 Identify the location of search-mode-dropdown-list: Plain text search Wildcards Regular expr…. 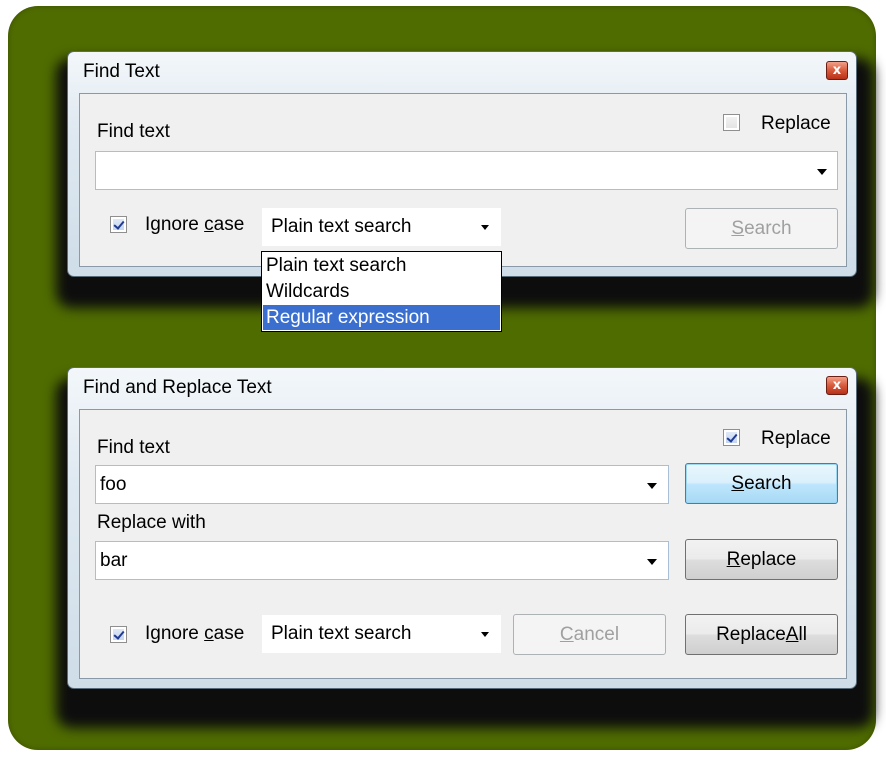
(381, 291).